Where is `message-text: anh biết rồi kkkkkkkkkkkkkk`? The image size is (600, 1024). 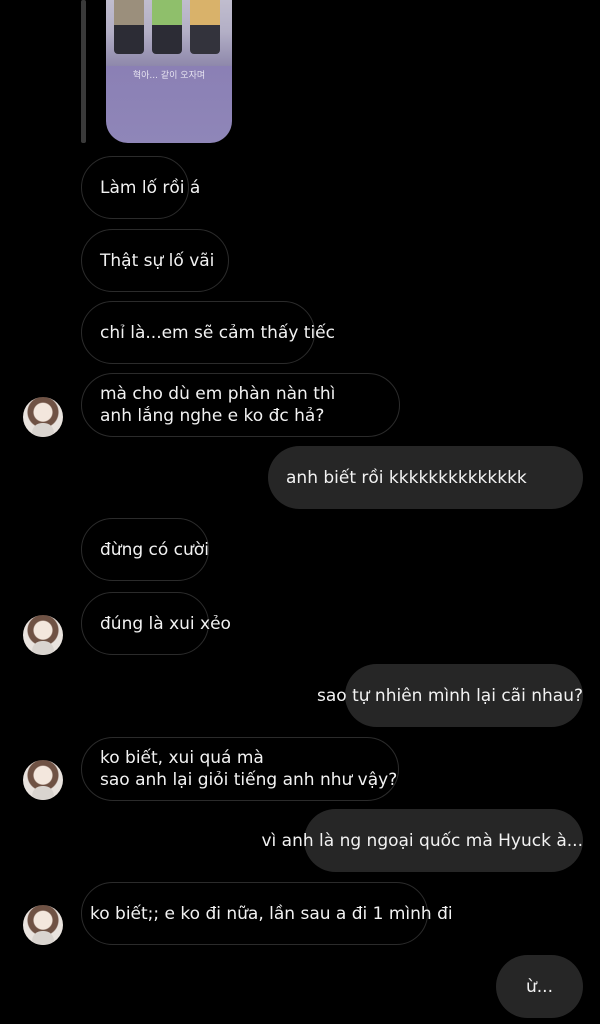 message-text: anh biết rồi kkkkkkkkkkkkkk is located at coordinates (406, 477).